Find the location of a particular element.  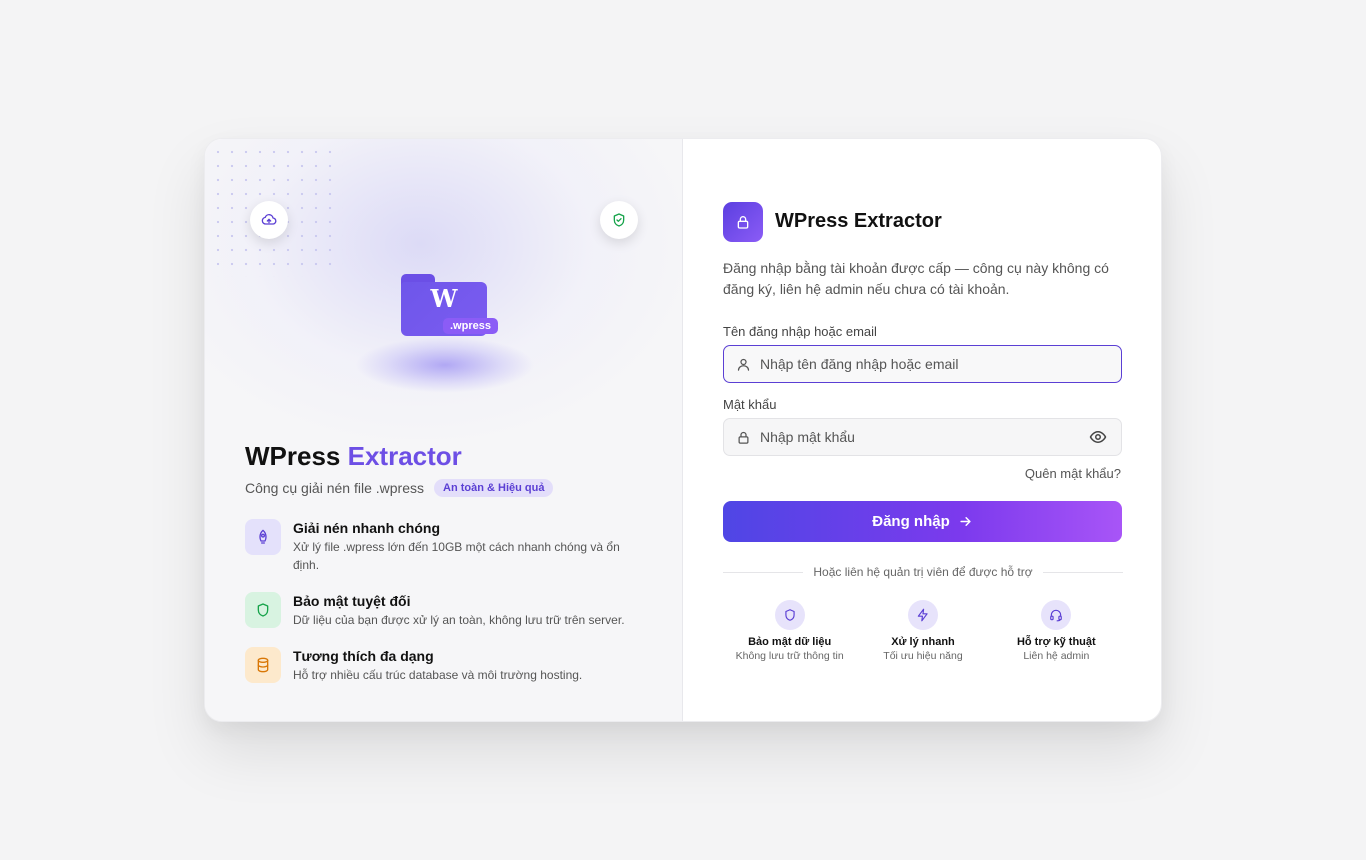

shield-check-icon is located at coordinates (619, 220).